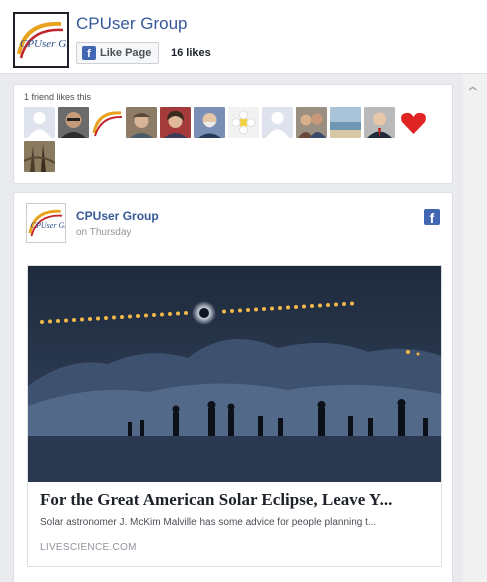  What do you see at coordinates (345, 122) in the screenshot?
I see `beach-avatar` at bounding box center [345, 122].